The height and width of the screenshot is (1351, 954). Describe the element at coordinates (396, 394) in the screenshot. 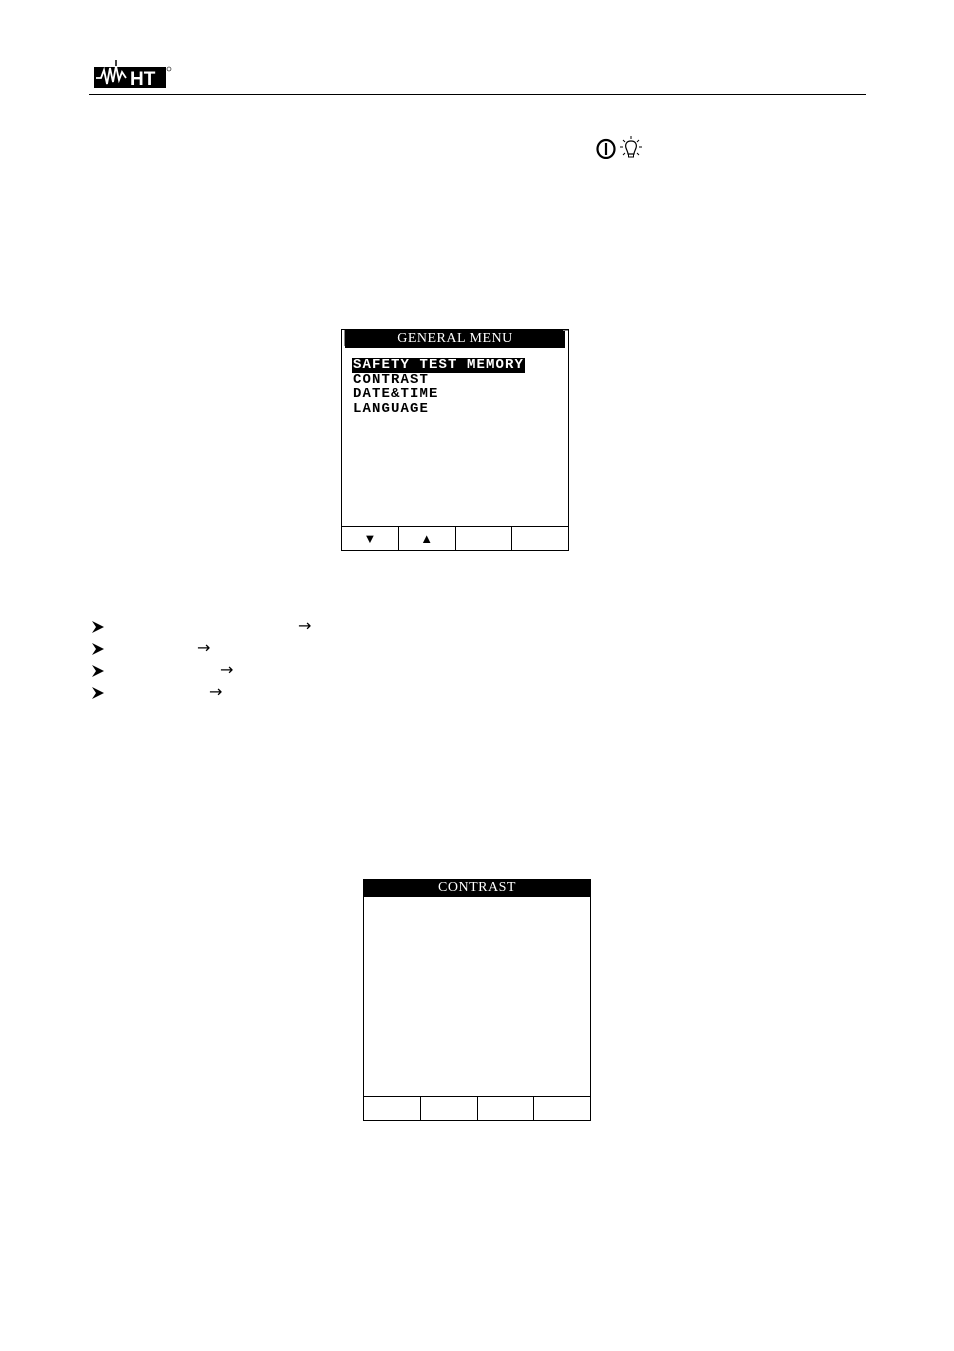

I see `menu-item-date-time: DATE&TIME` at that location.